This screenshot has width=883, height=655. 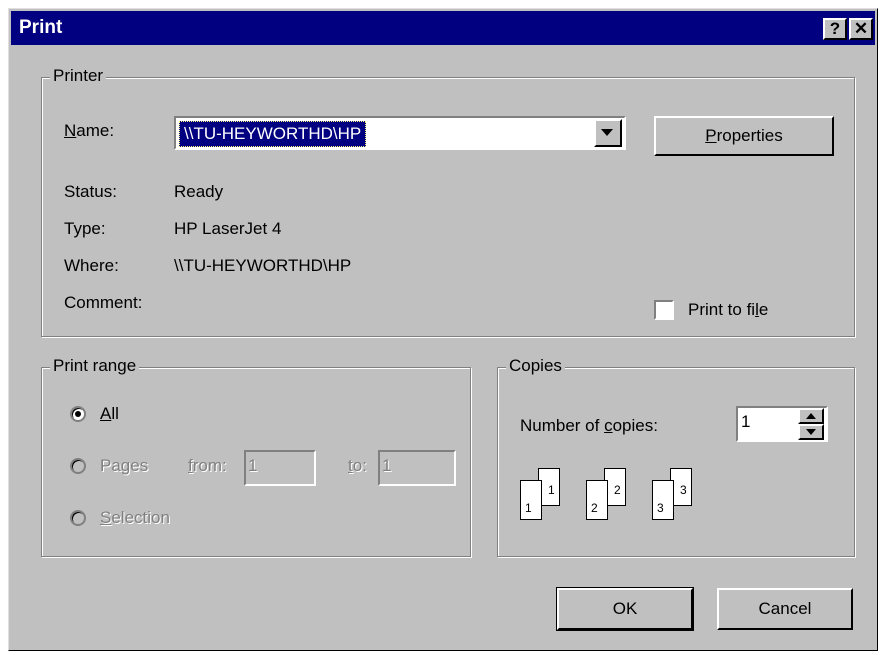 I want to click on all-radio, so click(x=78, y=414).